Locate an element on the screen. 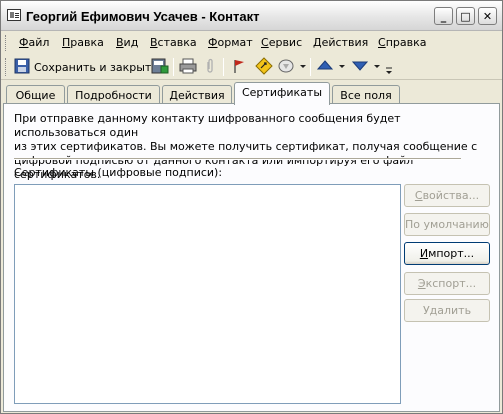 This screenshot has height=414, width=503. categorize-button is located at coordinates (264, 67).